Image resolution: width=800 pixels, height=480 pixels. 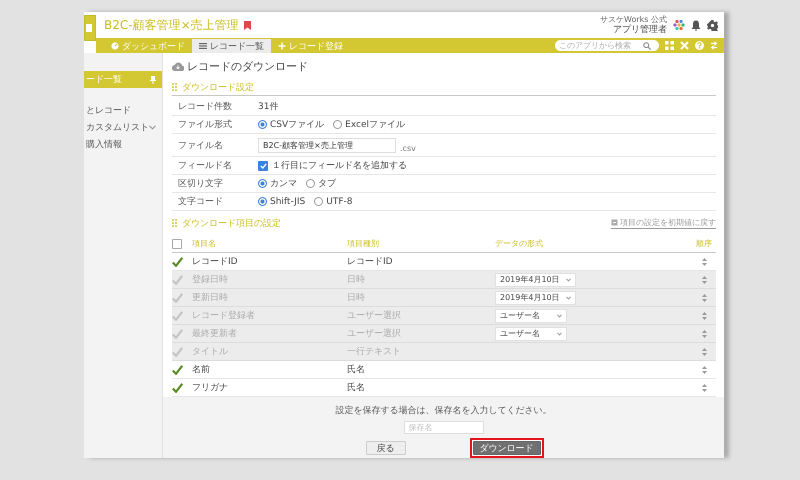 I want to click on help-icon, so click(x=699, y=45).